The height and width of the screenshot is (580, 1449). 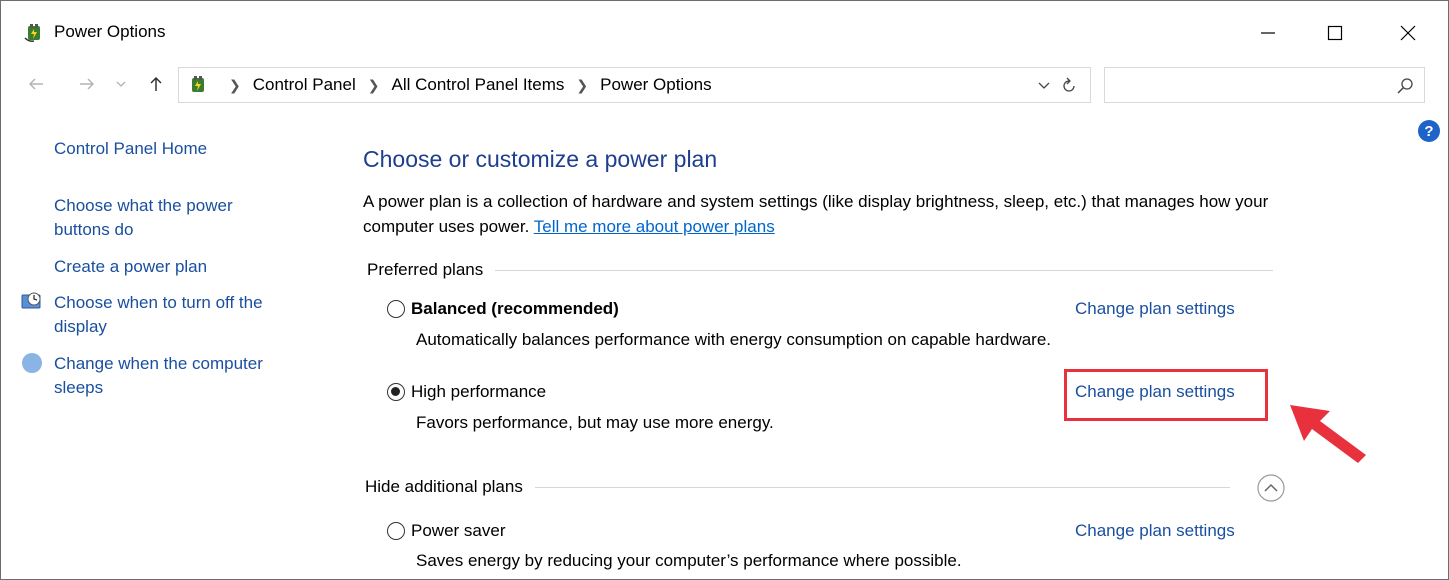 I want to click on back-arrow-icon, so click(x=36, y=84).